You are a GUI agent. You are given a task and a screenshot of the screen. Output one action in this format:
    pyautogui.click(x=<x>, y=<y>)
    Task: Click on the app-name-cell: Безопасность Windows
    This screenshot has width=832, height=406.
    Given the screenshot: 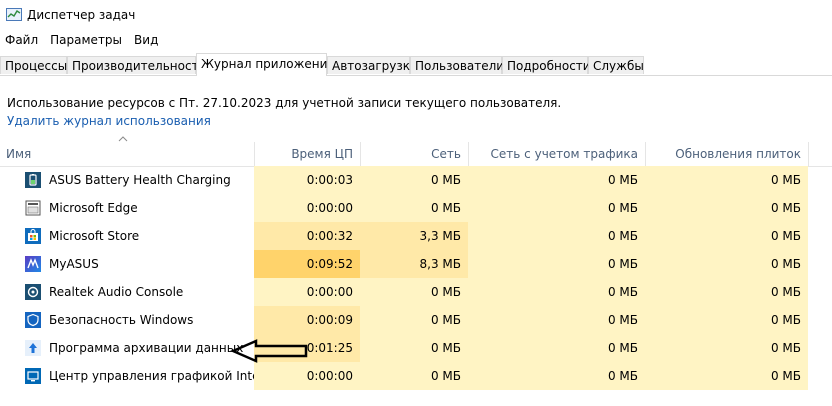 What is the action you would take?
    pyautogui.click(x=109, y=320)
    